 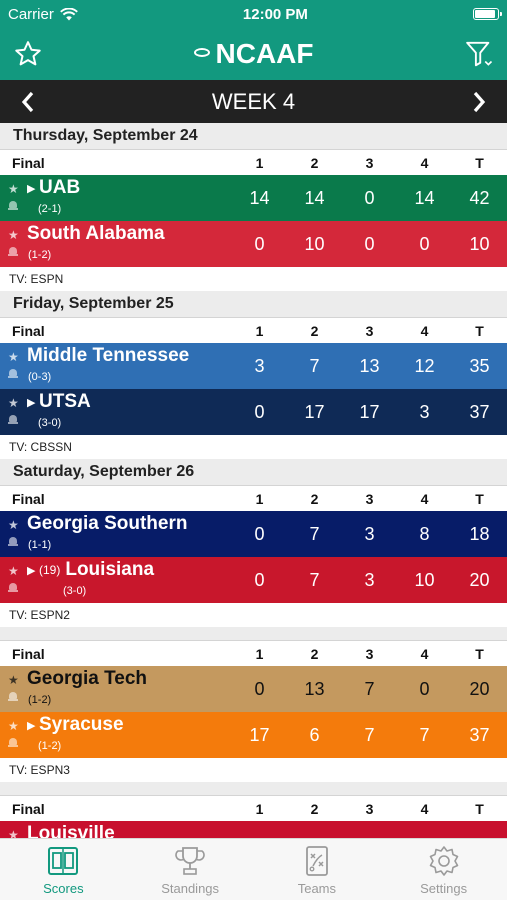 I want to click on team-info: ★ Georgia Tech (1-2), so click(x=116, y=689).